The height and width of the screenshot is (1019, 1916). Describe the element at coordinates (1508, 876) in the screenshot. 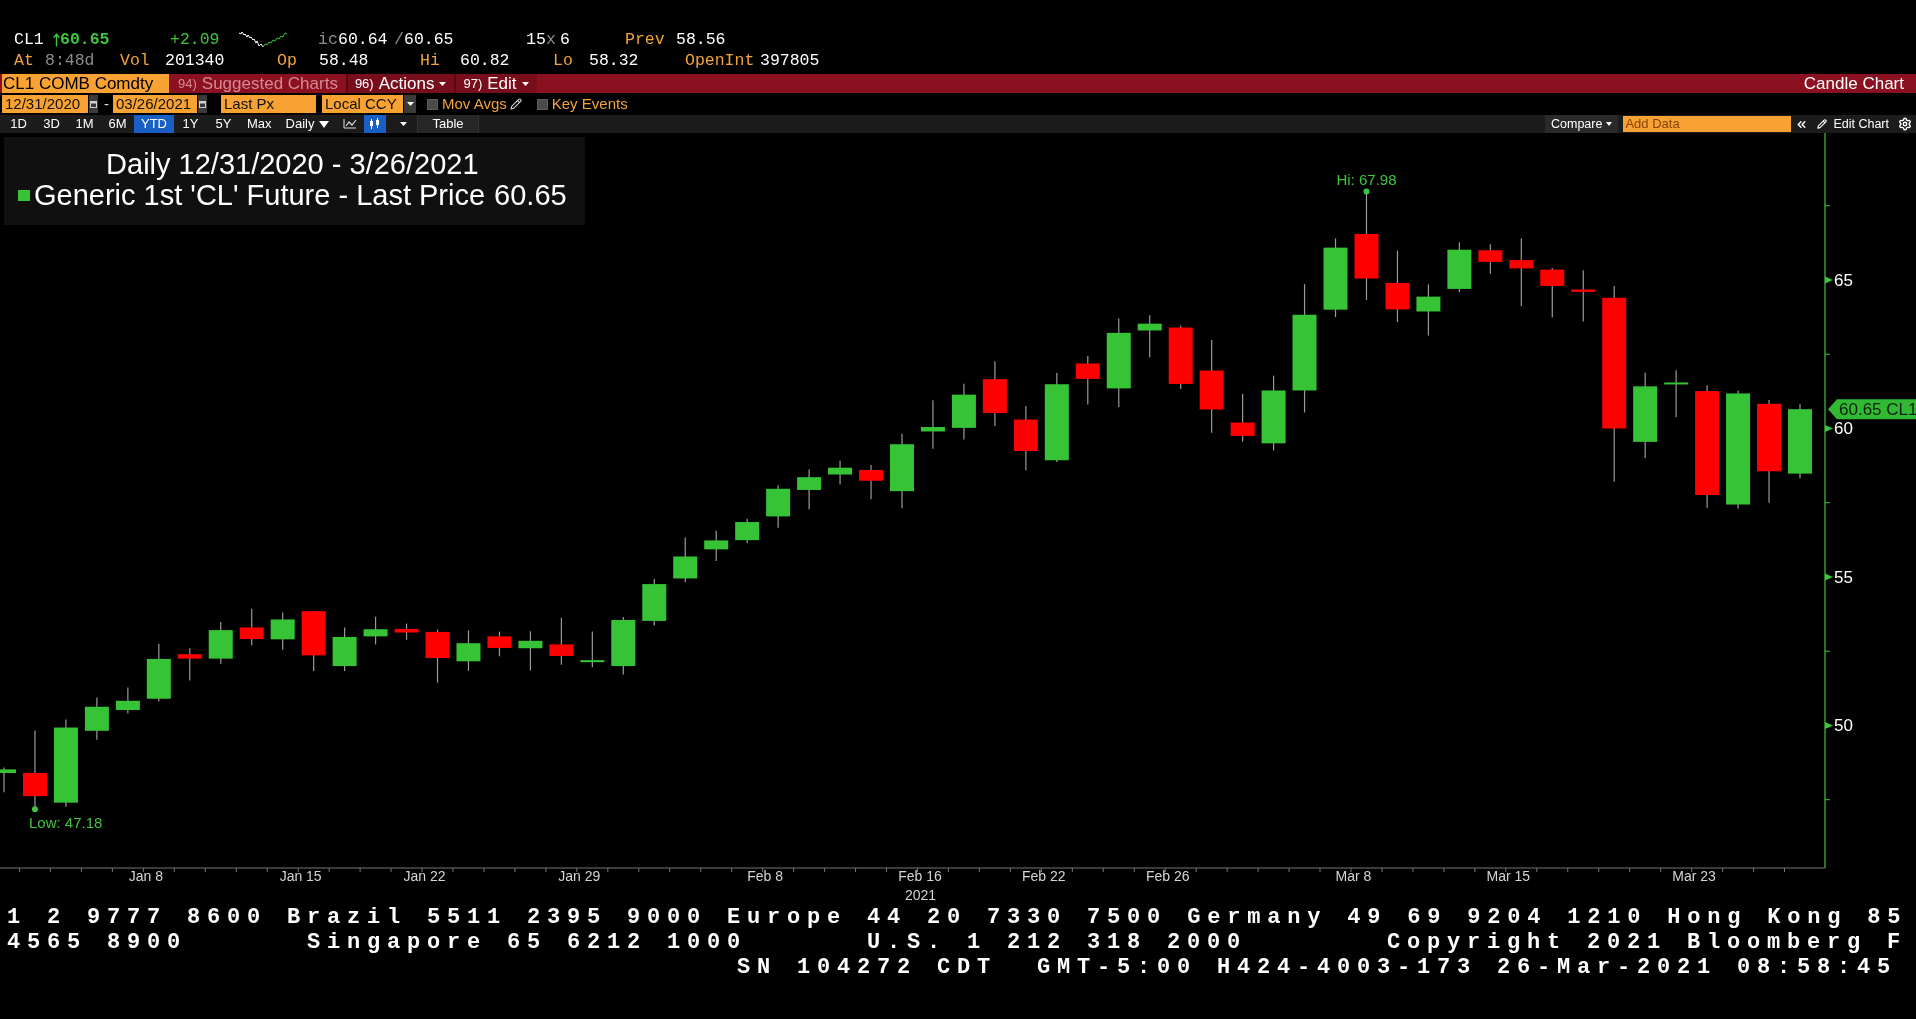

I see `x-axis-label: Mar 15` at that location.